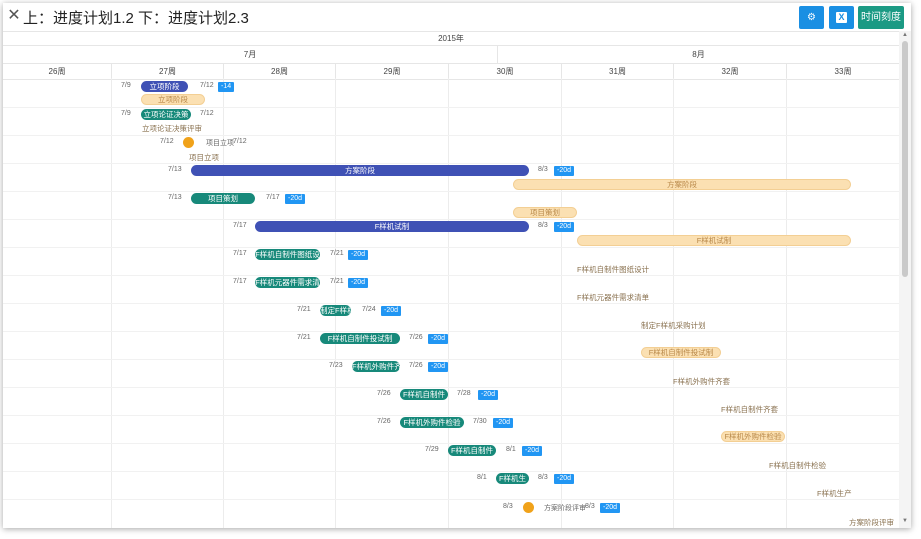 The image size is (921, 539). What do you see at coordinates (392, 226) in the screenshot?
I see `actual-bar: F样机试制` at bounding box center [392, 226].